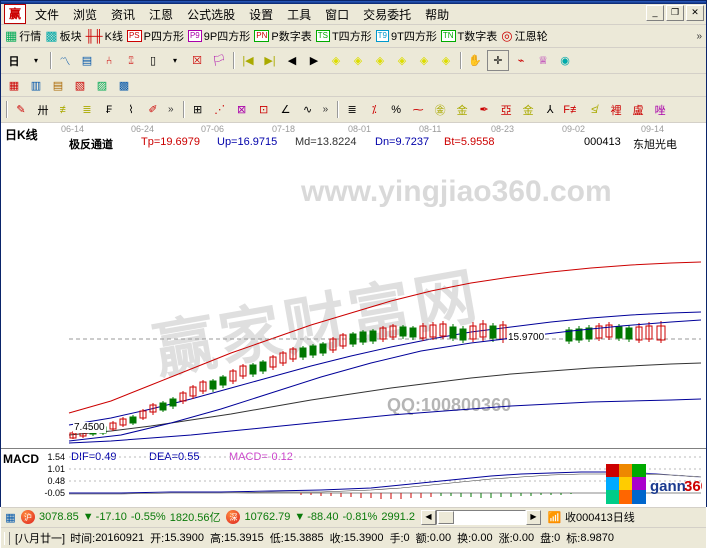 The image size is (707, 548). What do you see at coordinates (131, 60) in the screenshot?
I see `ma9-icon: ⑄` at bounding box center [131, 60].